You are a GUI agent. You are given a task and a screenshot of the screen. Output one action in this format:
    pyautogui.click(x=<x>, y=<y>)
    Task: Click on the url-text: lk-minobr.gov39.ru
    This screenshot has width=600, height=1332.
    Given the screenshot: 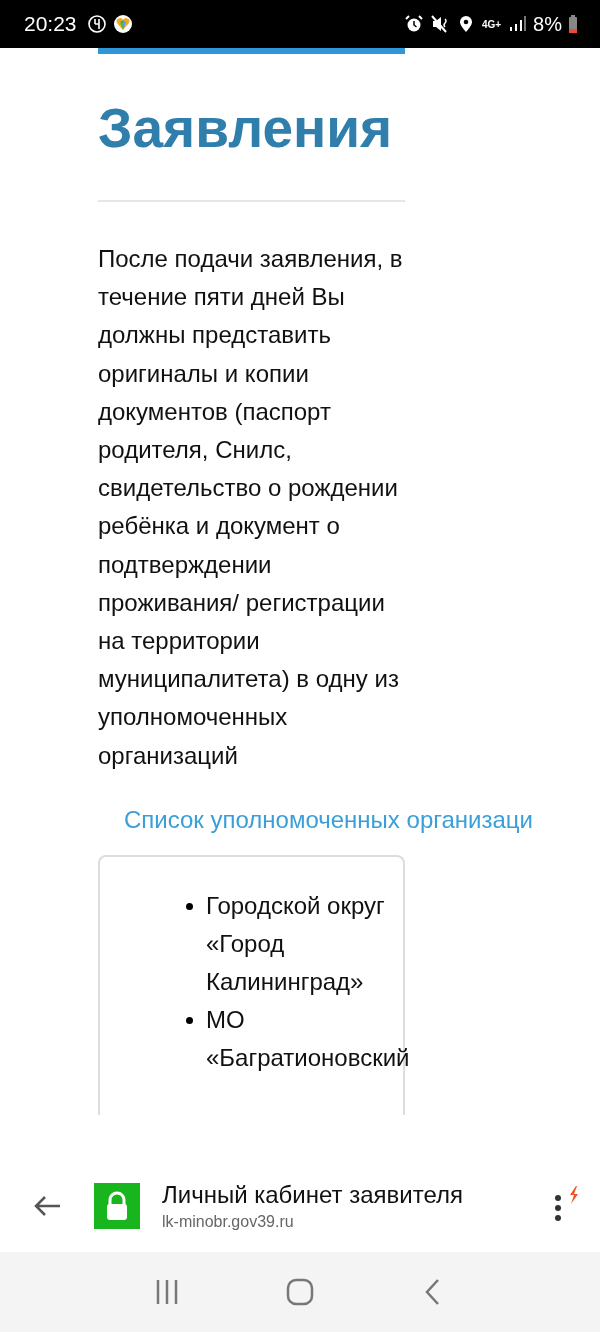 What is the action you would take?
    pyautogui.click(x=357, y=1222)
    